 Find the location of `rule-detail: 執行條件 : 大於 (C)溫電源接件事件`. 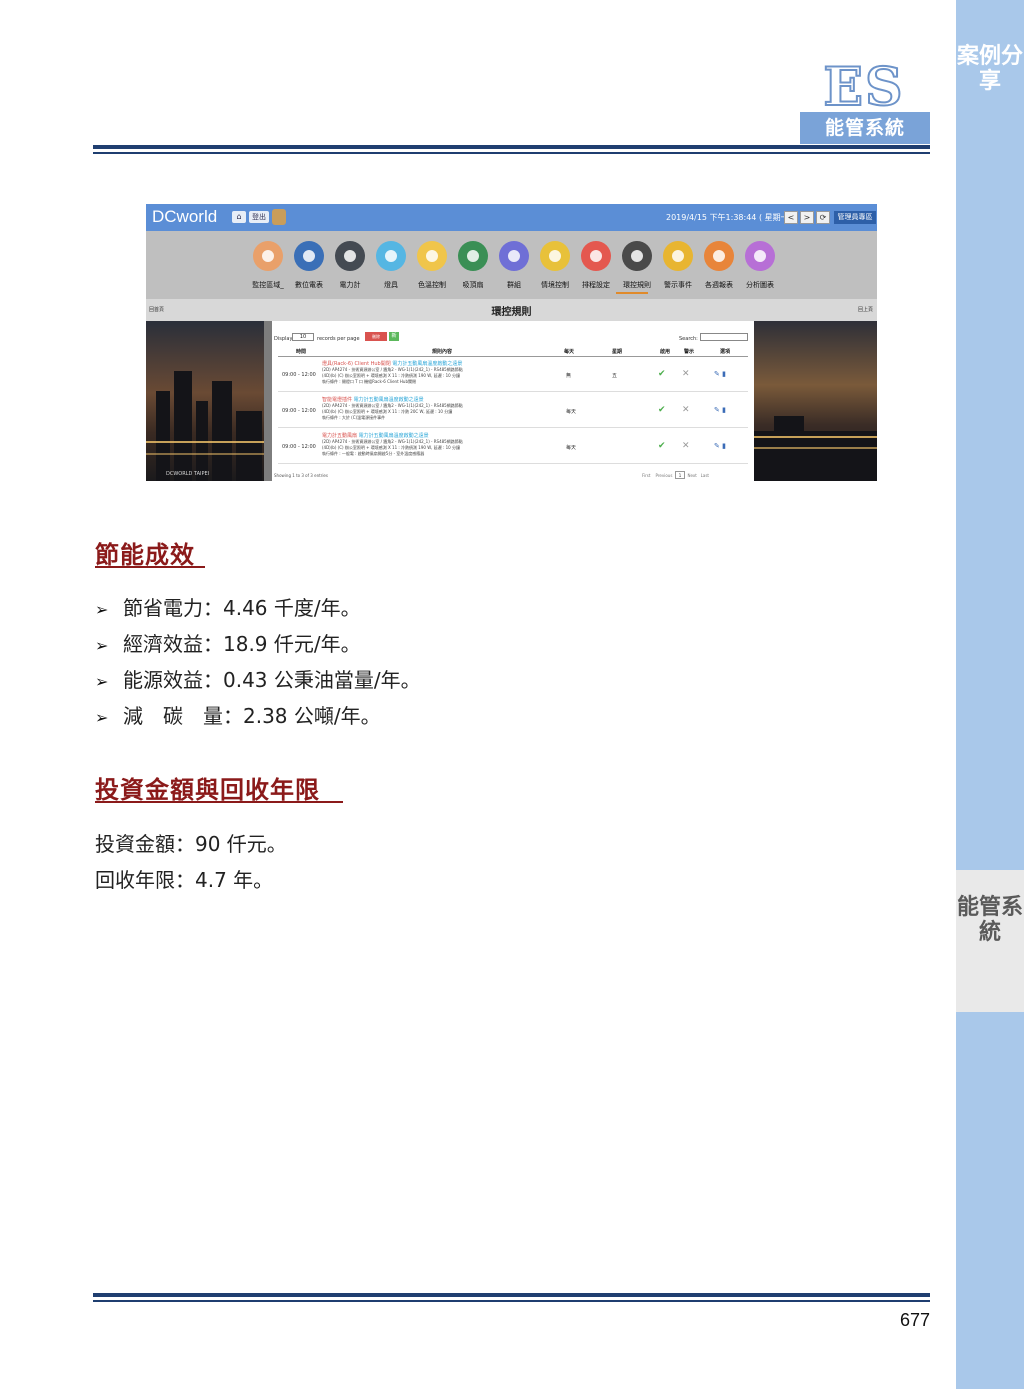

rule-detail: 執行條件 : 大於 (C)溫電源接件事件 is located at coordinates (354, 417).